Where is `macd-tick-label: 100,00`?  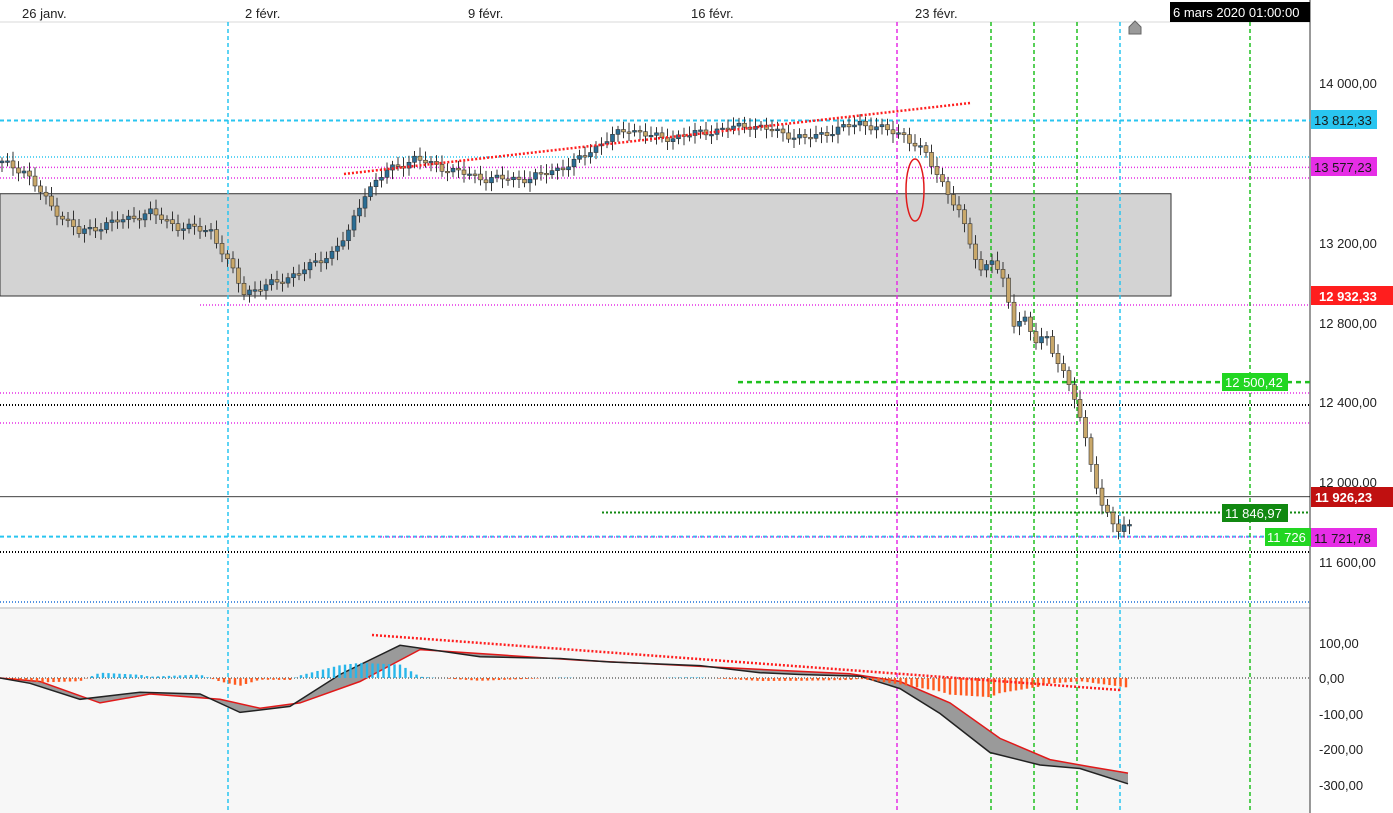
macd-tick-label: 100,00 is located at coordinates (1339, 643).